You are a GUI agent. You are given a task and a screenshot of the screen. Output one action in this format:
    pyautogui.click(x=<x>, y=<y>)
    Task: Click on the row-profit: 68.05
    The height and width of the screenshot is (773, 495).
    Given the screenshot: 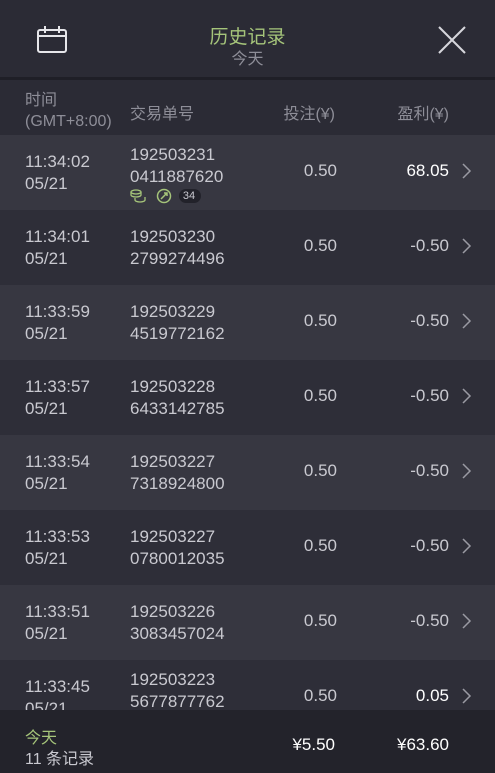 What is the action you would take?
    pyautogui.click(x=427, y=170)
    